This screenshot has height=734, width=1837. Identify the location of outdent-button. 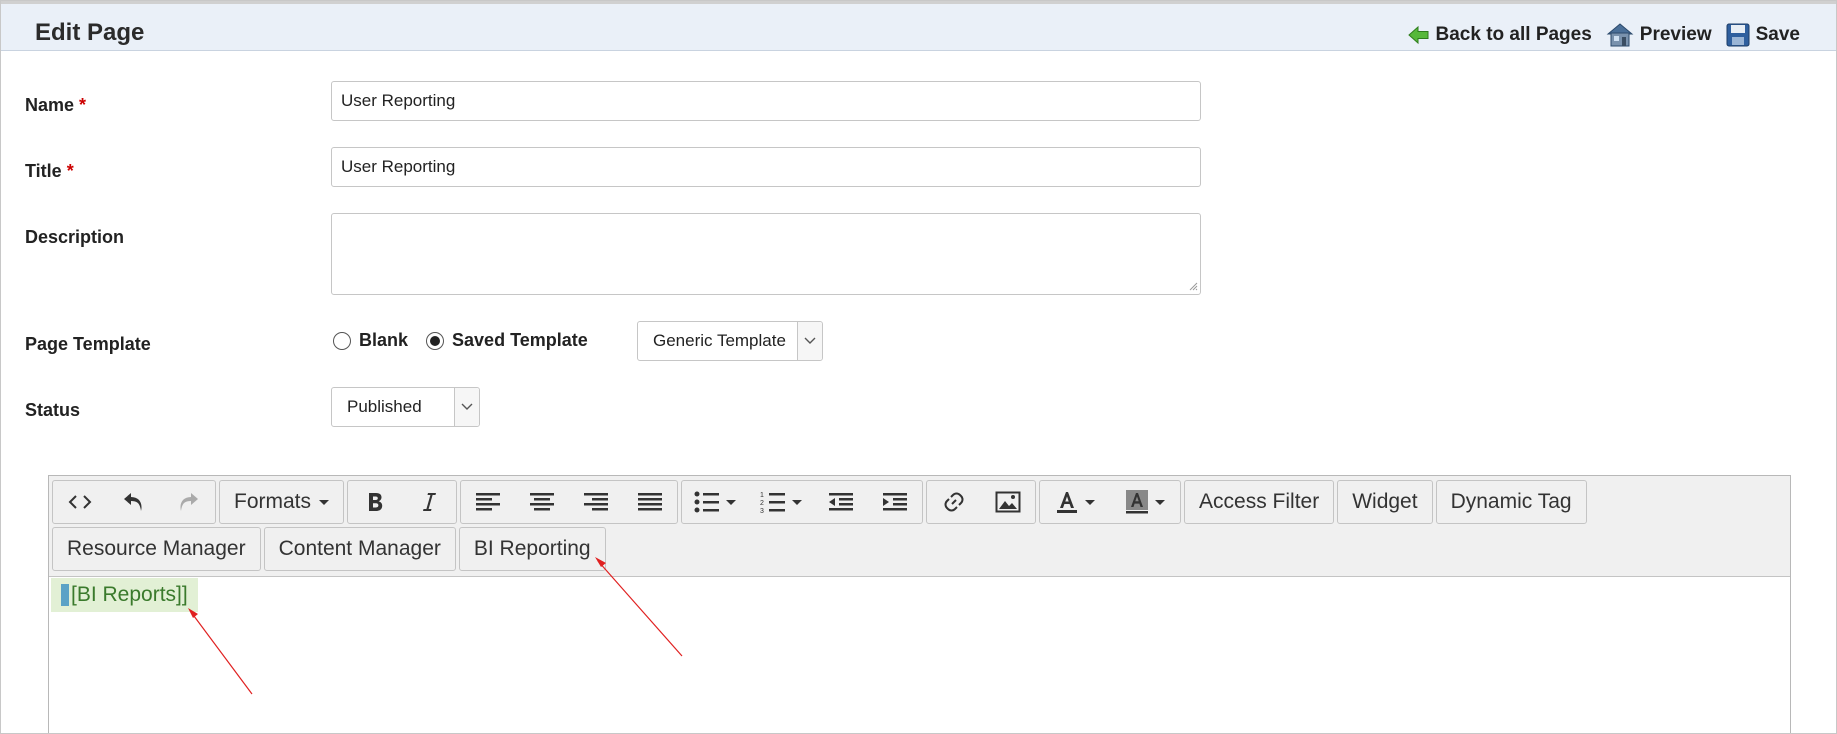
(841, 502).